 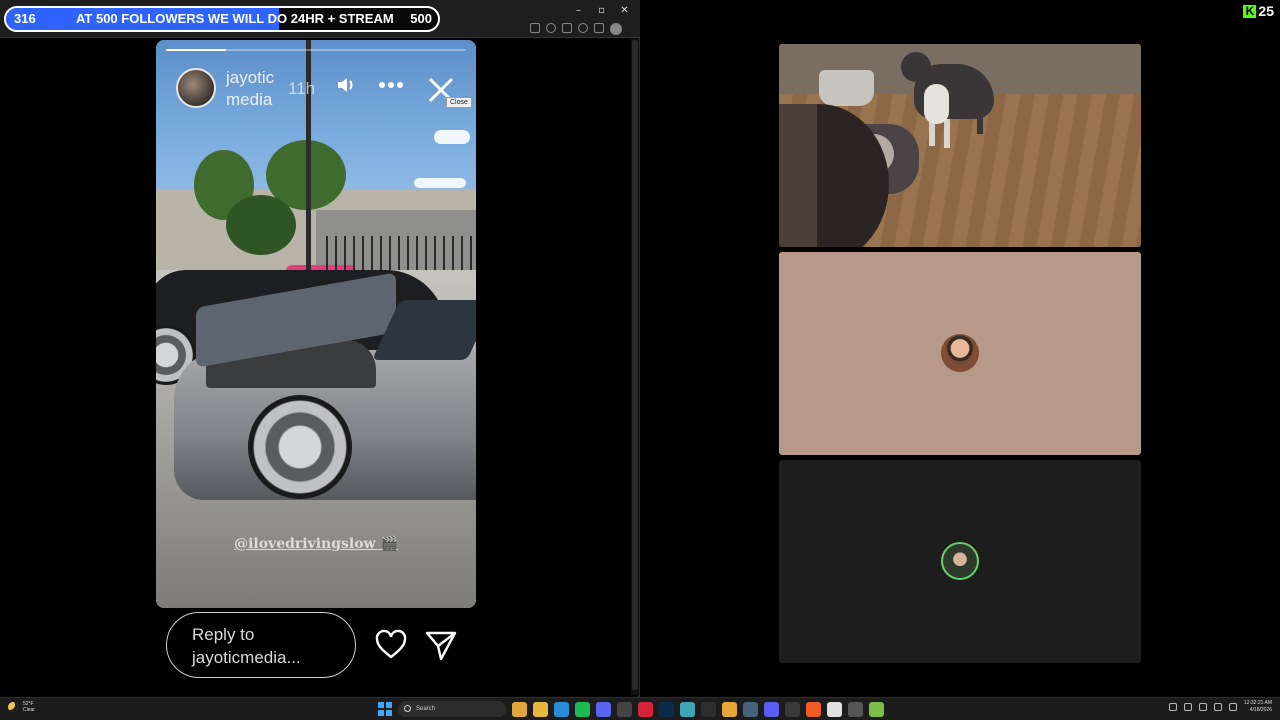 I want to click on kick-viewer-count: K 25, so click(x=1258, y=11).